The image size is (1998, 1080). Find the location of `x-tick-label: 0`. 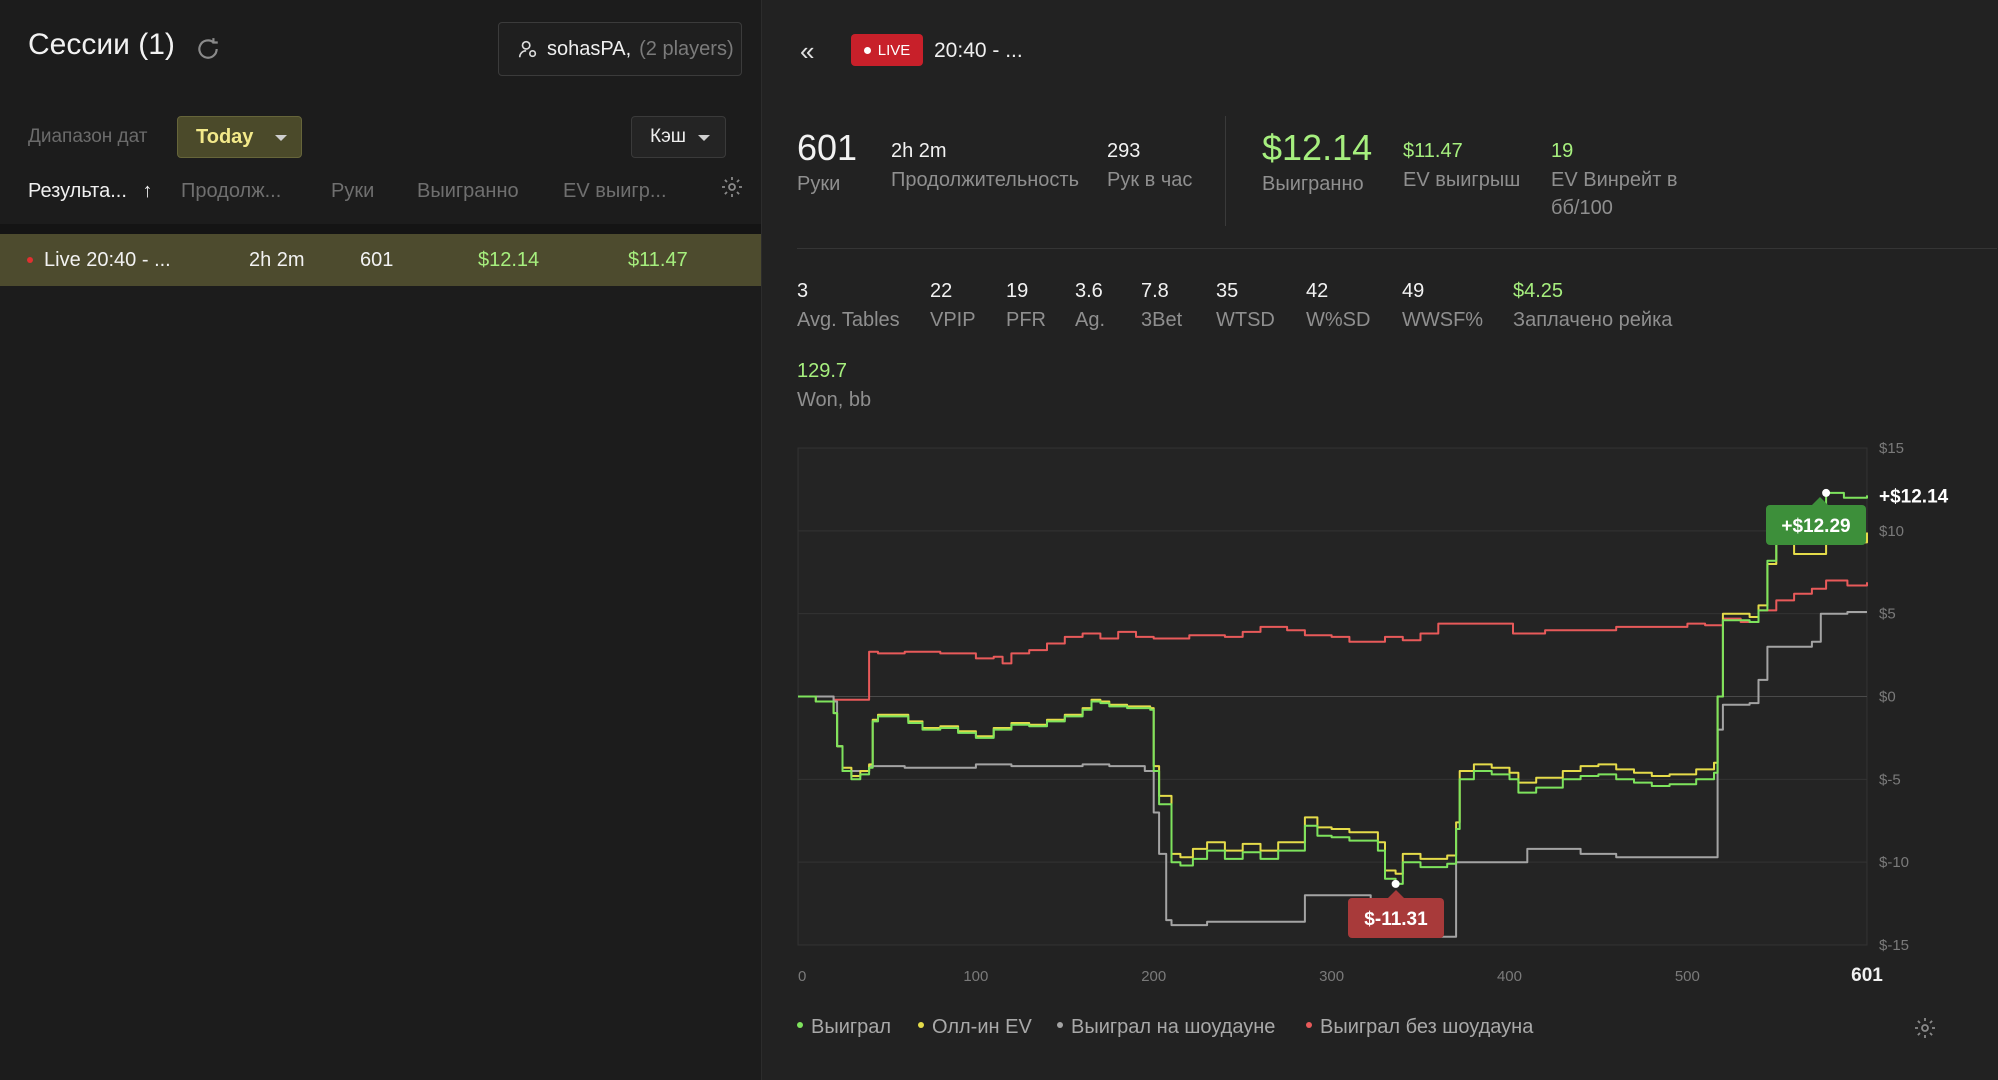

x-tick-label: 0 is located at coordinates (802, 976).